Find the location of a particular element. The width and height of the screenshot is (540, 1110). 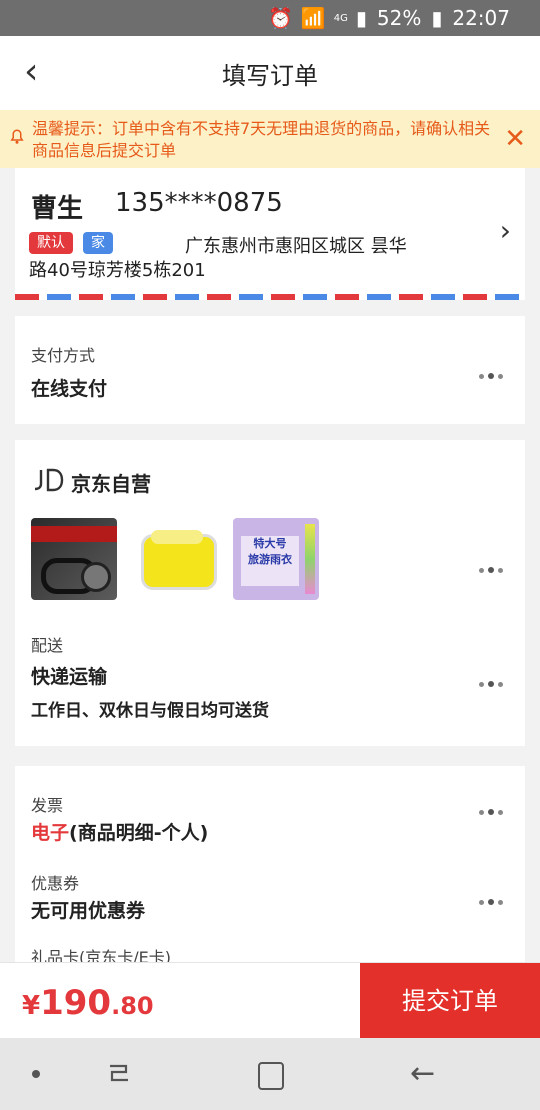

raincoat-label: 特大号 旅游雨衣 is located at coordinates (270, 561).